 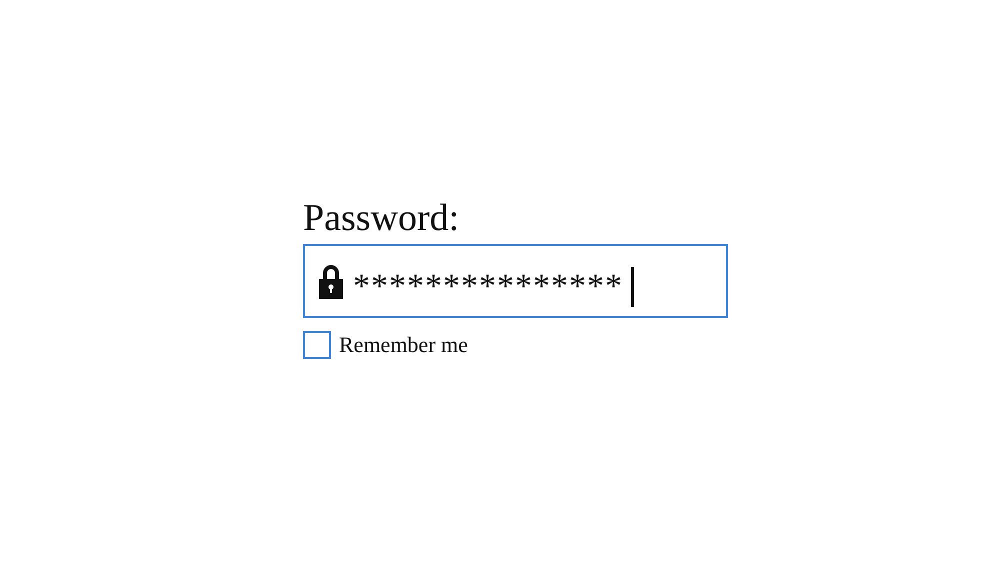 What do you see at coordinates (515, 281) in the screenshot?
I see `password-field: ***************` at bounding box center [515, 281].